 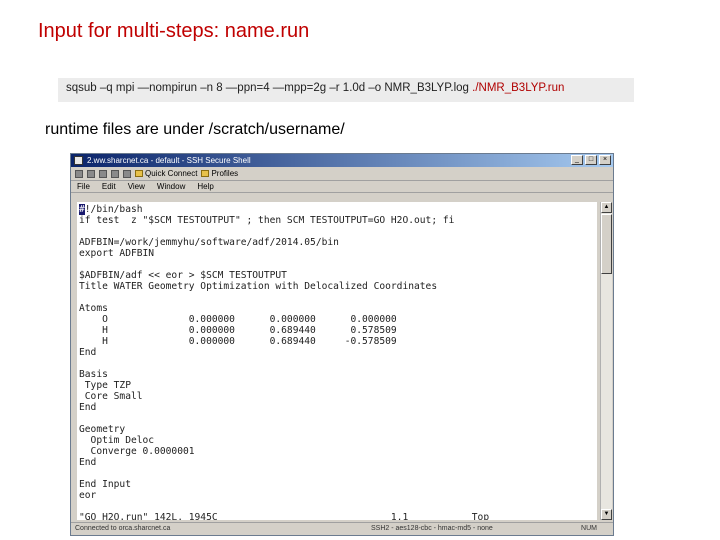 What do you see at coordinates (225, 173) in the screenshot?
I see `profiles-label: Profiles` at bounding box center [225, 173].